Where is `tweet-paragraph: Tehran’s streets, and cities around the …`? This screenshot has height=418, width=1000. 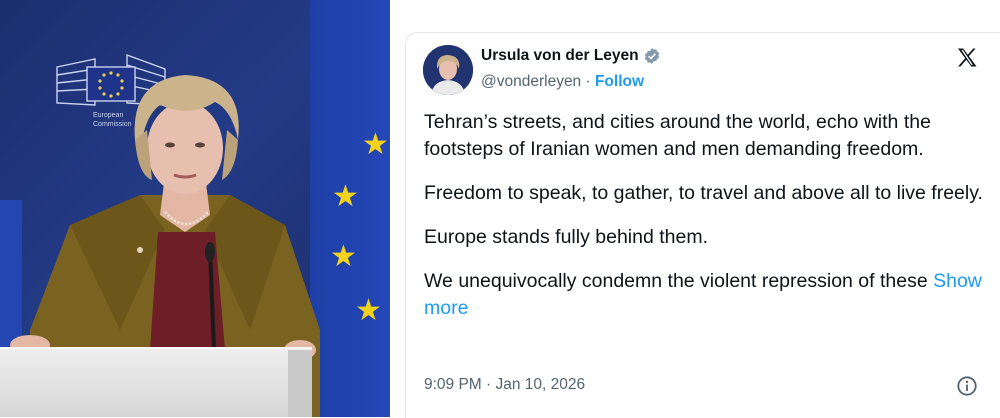 tweet-paragraph: Tehran’s streets, and cities around the … is located at coordinates (677, 135).